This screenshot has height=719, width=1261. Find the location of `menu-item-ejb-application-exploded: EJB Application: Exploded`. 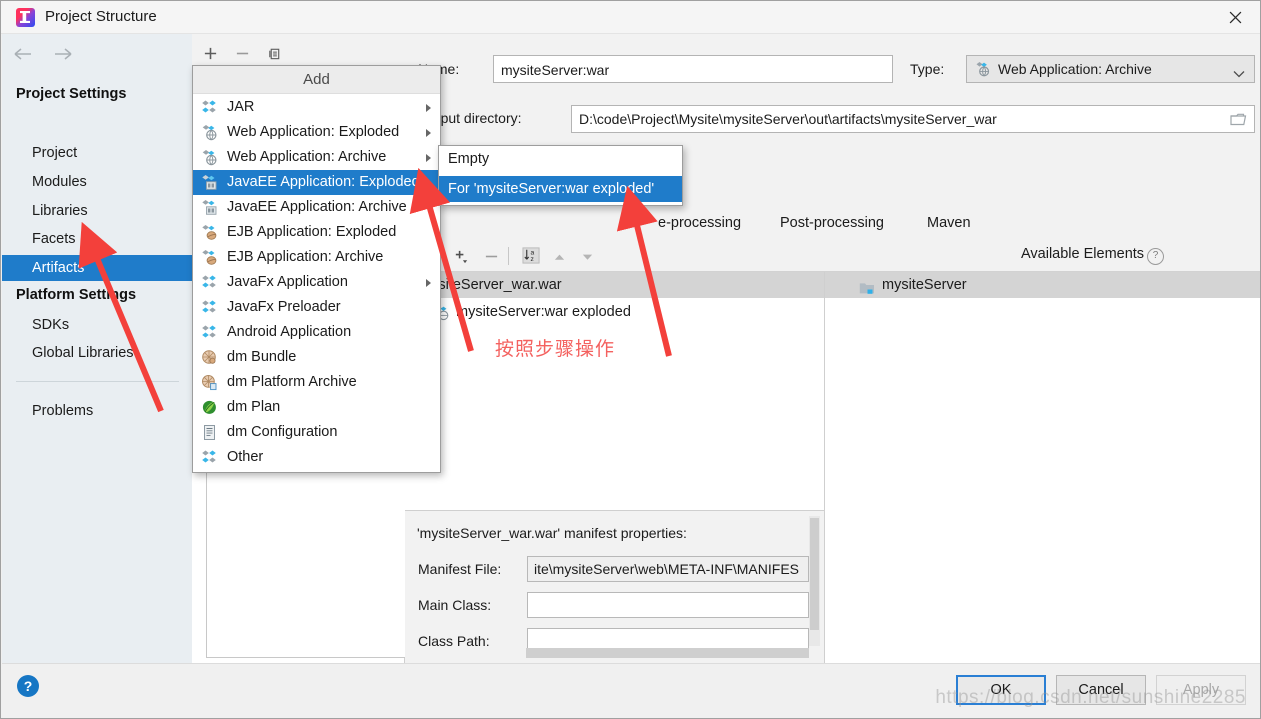

menu-item-ejb-application-exploded: EJB Application: Exploded is located at coordinates (316, 232).